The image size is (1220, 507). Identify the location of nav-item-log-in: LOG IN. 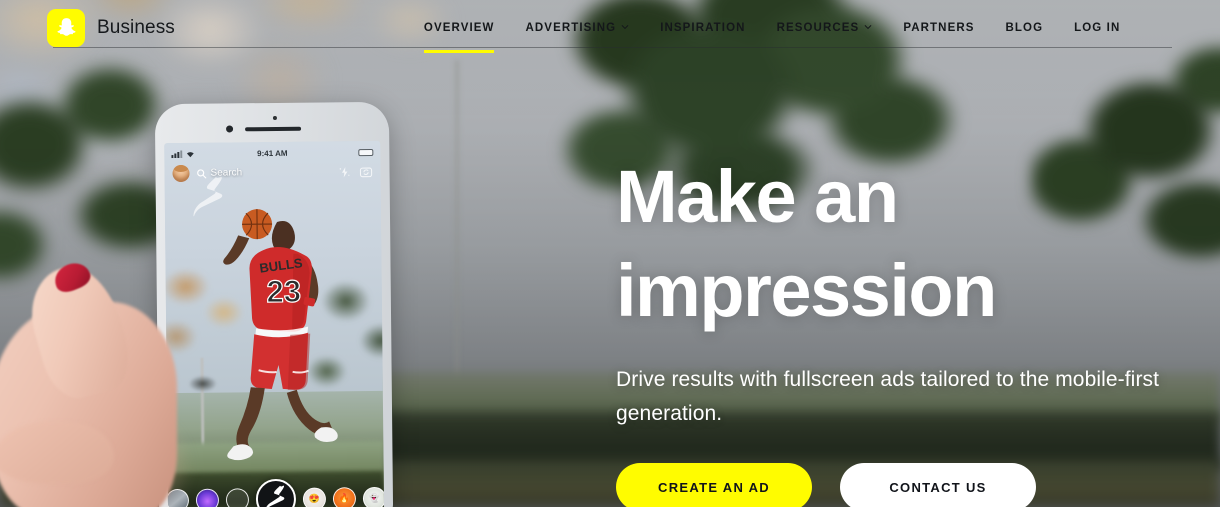
(1097, 28).